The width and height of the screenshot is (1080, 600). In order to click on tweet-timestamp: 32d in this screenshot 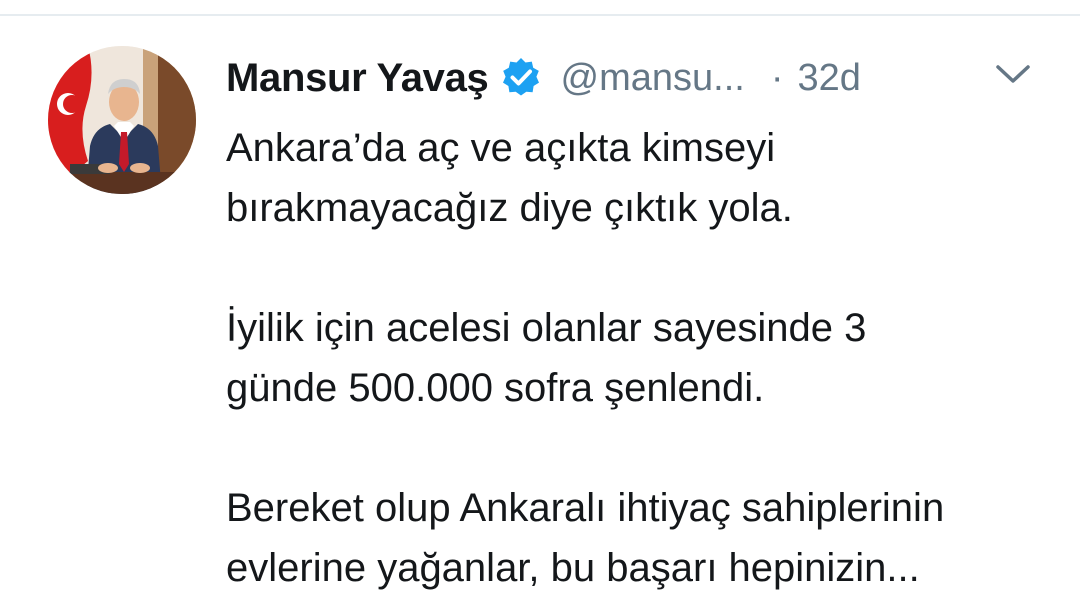, I will do `click(828, 78)`.